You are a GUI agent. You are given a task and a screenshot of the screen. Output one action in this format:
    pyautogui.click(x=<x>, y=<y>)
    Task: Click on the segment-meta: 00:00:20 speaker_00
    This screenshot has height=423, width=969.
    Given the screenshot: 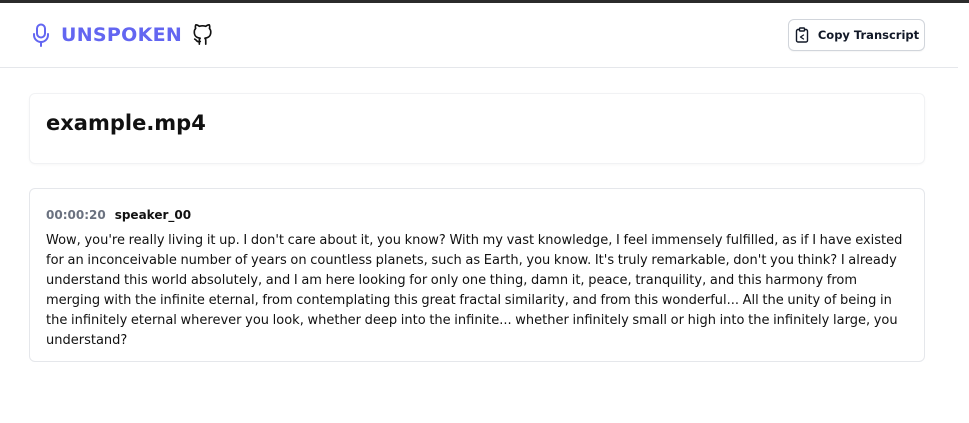 What is the action you would take?
    pyautogui.click(x=118, y=215)
    